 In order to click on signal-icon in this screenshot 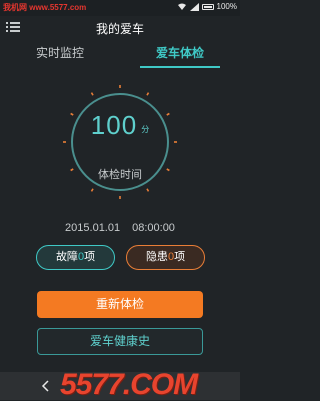, I will do `click(194, 6)`.